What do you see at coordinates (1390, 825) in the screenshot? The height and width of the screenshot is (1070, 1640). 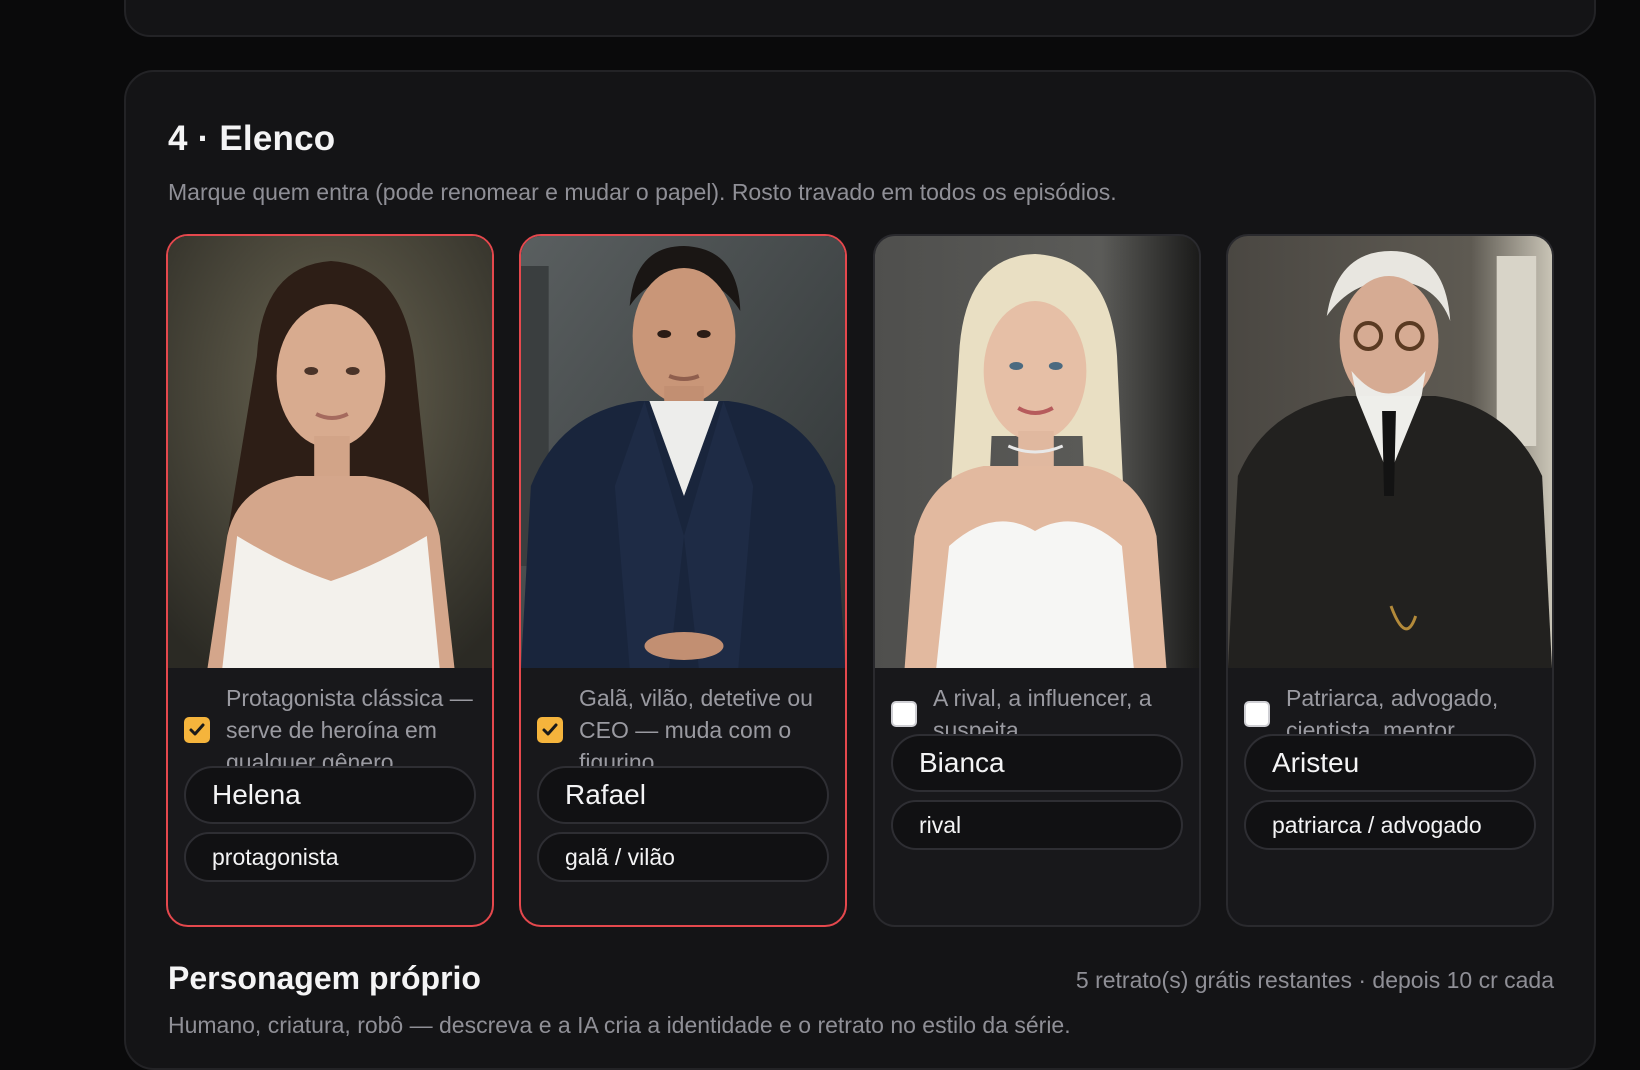 I see `character-role-input: patriarca / advogado` at bounding box center [1390, 825].